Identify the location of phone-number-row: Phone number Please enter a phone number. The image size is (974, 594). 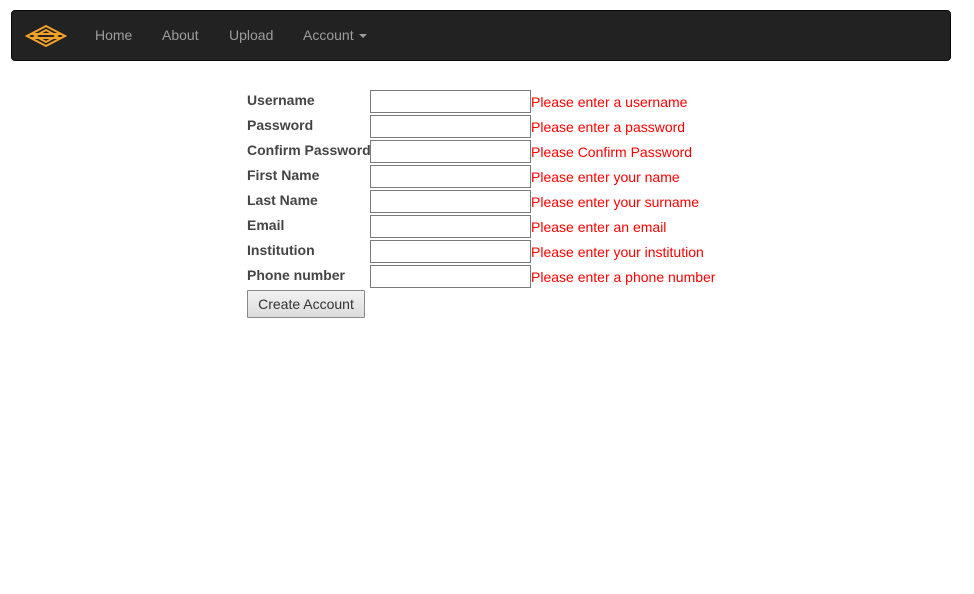
(507, 276).